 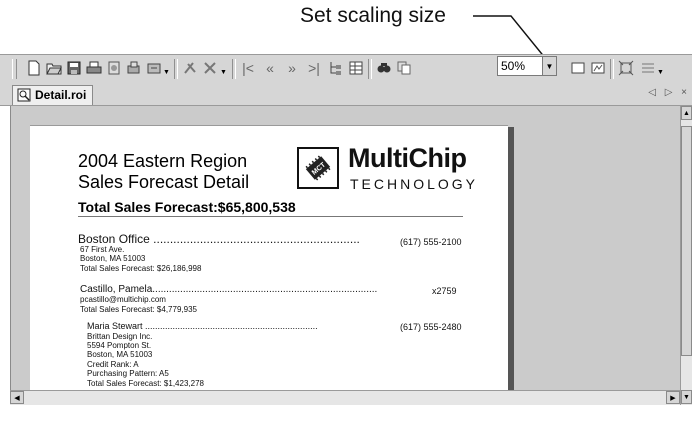 I want to click on report-total: Total Sales Forecast:$65,800,538, so click(x=187, y=207).